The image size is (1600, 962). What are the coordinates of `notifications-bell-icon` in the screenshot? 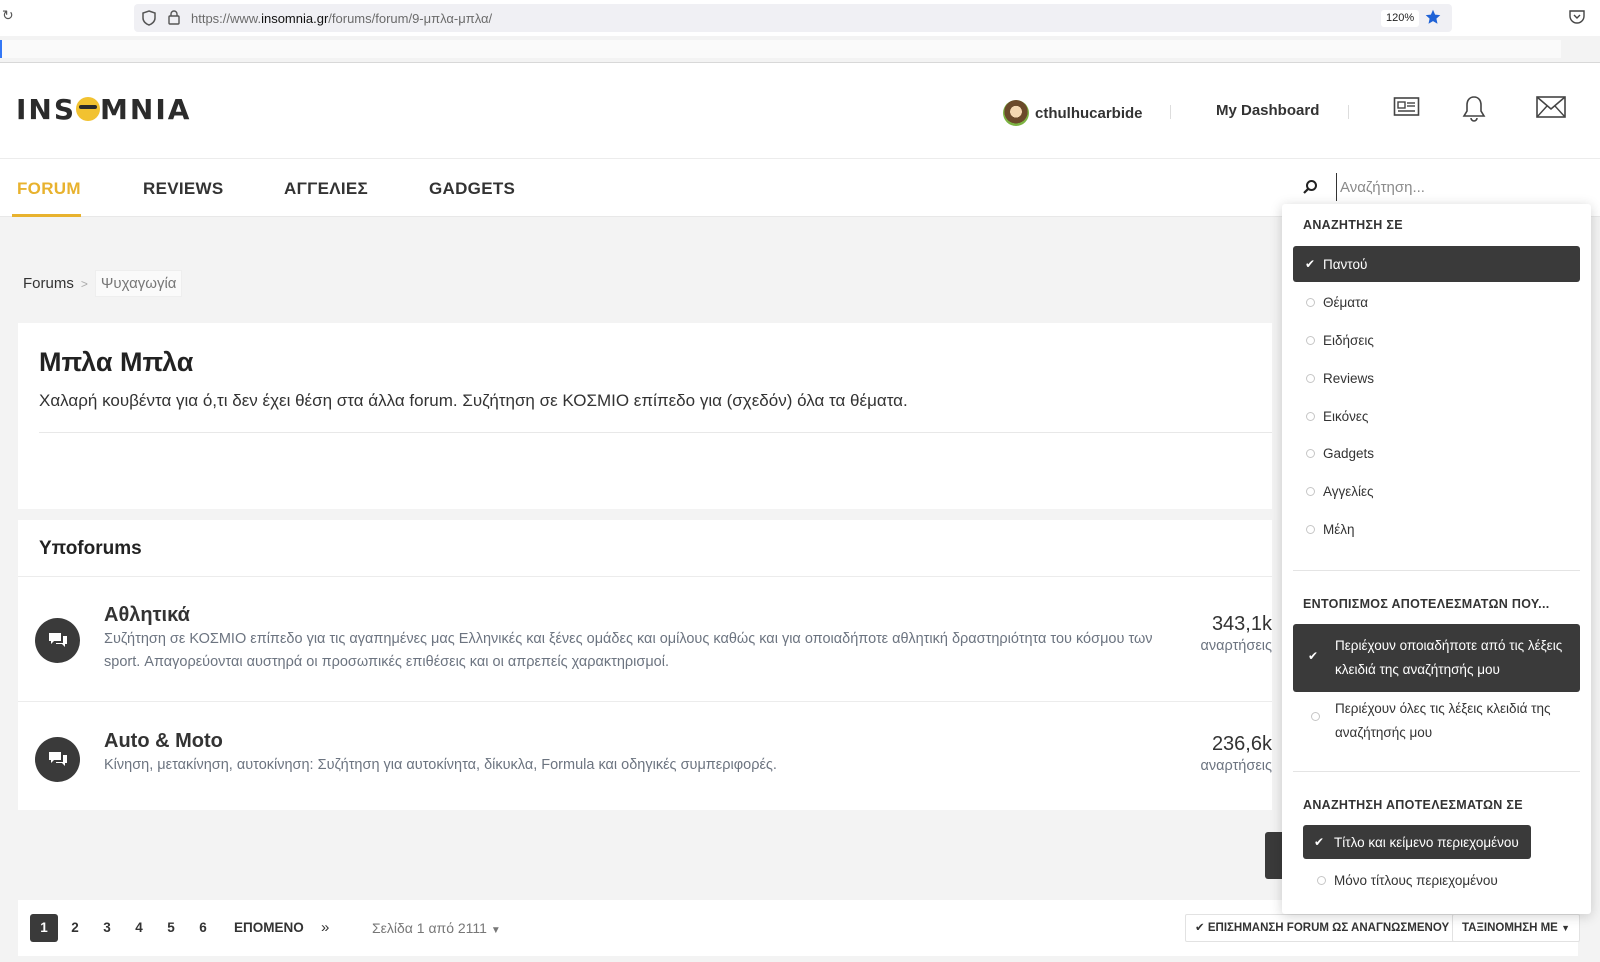 It's located at (1474, 109).